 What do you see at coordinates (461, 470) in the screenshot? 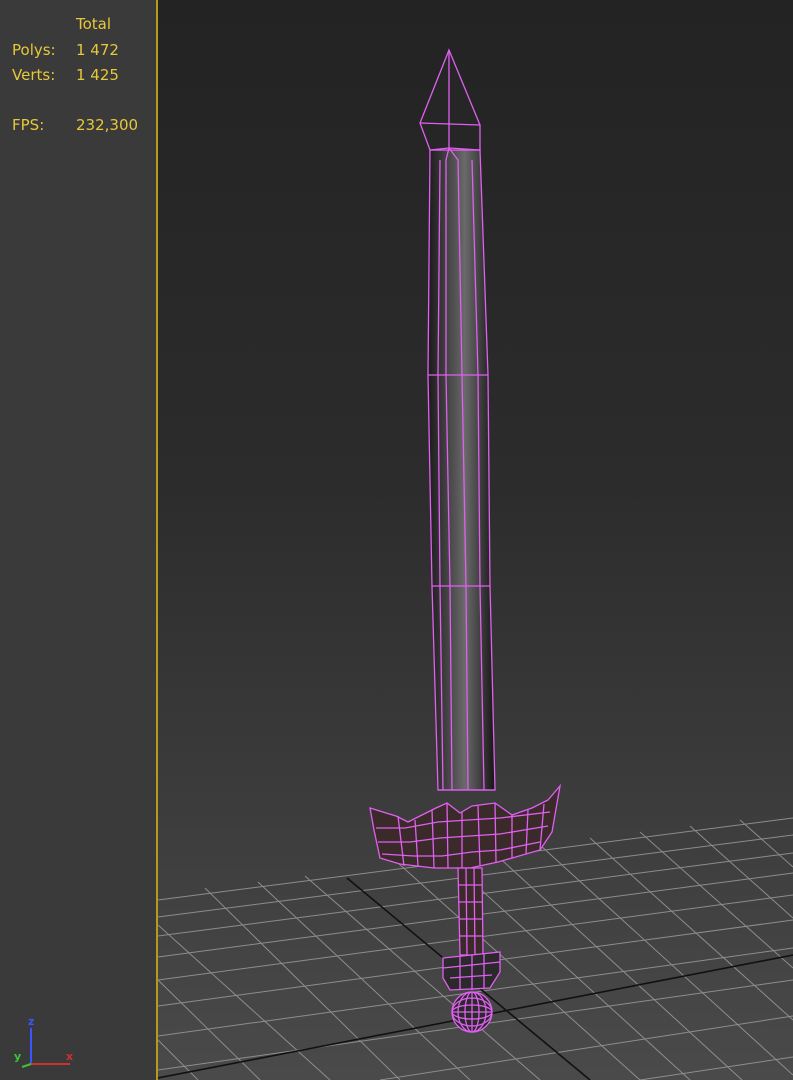
I see `sword-blade` at bounding box center [461, 470].